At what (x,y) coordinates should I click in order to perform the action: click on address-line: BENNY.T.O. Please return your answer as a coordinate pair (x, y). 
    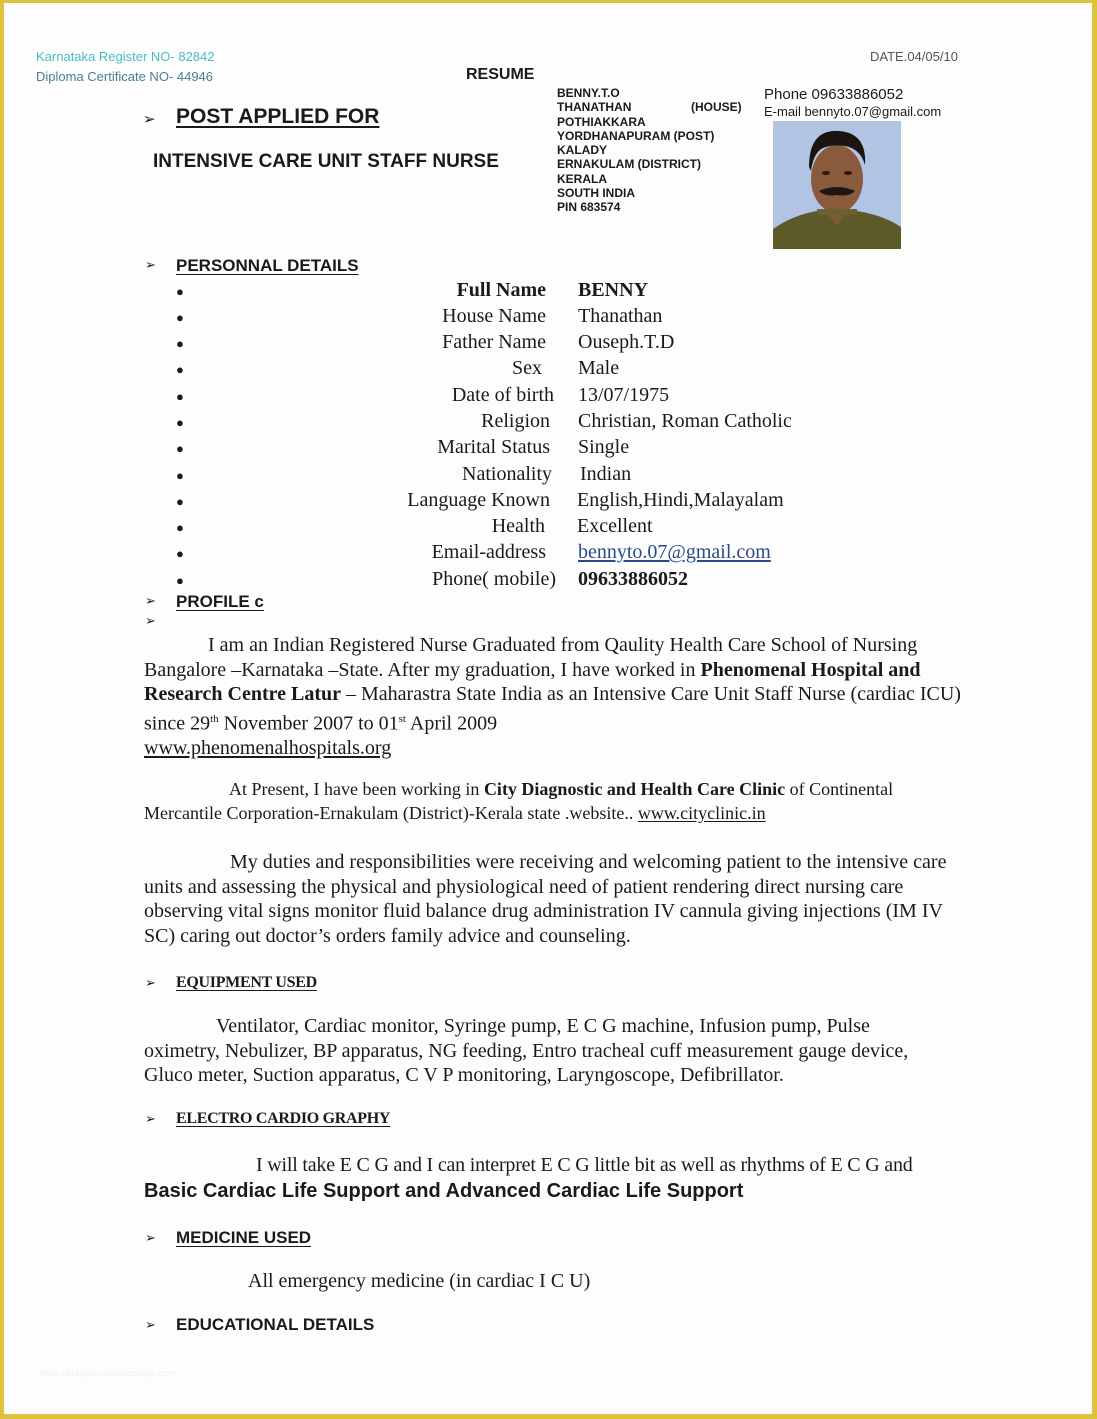
    Looking at the image, I should click on (588, 93).